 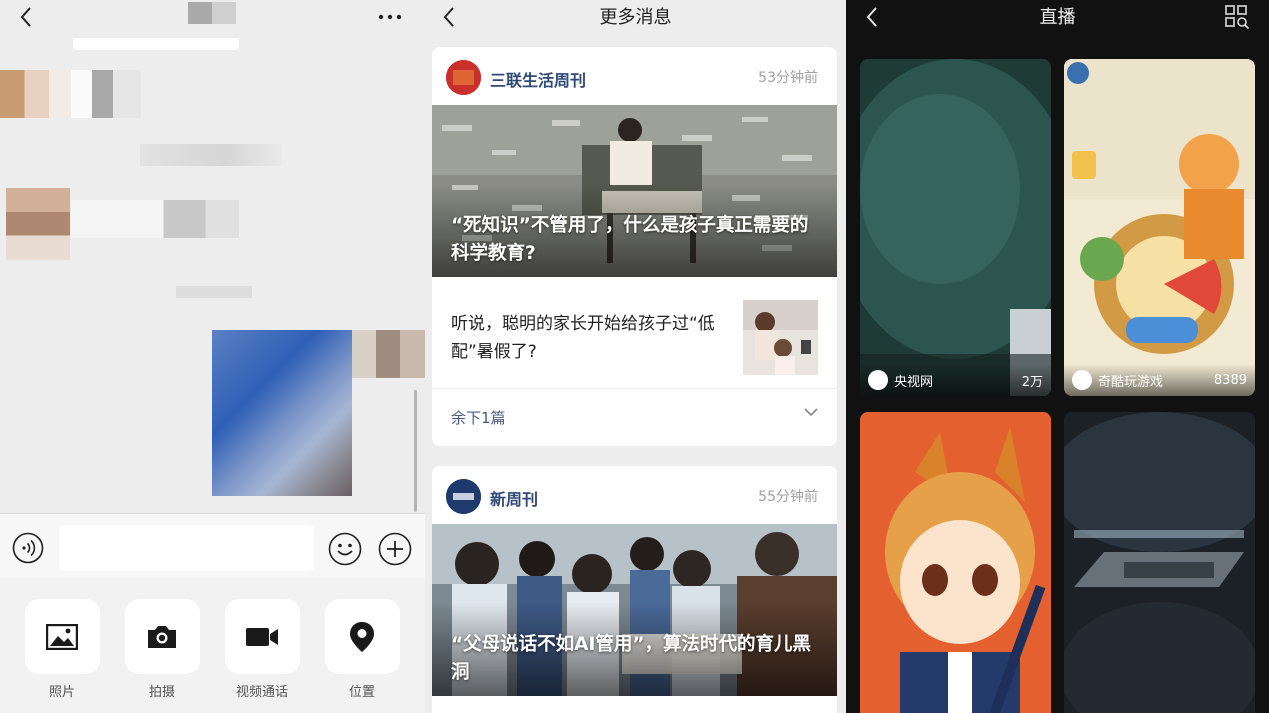 I want to click on sub-article: 听说，聪明的家长开始给孩子过“低配”暑假了?, so click(x=634, y=333).